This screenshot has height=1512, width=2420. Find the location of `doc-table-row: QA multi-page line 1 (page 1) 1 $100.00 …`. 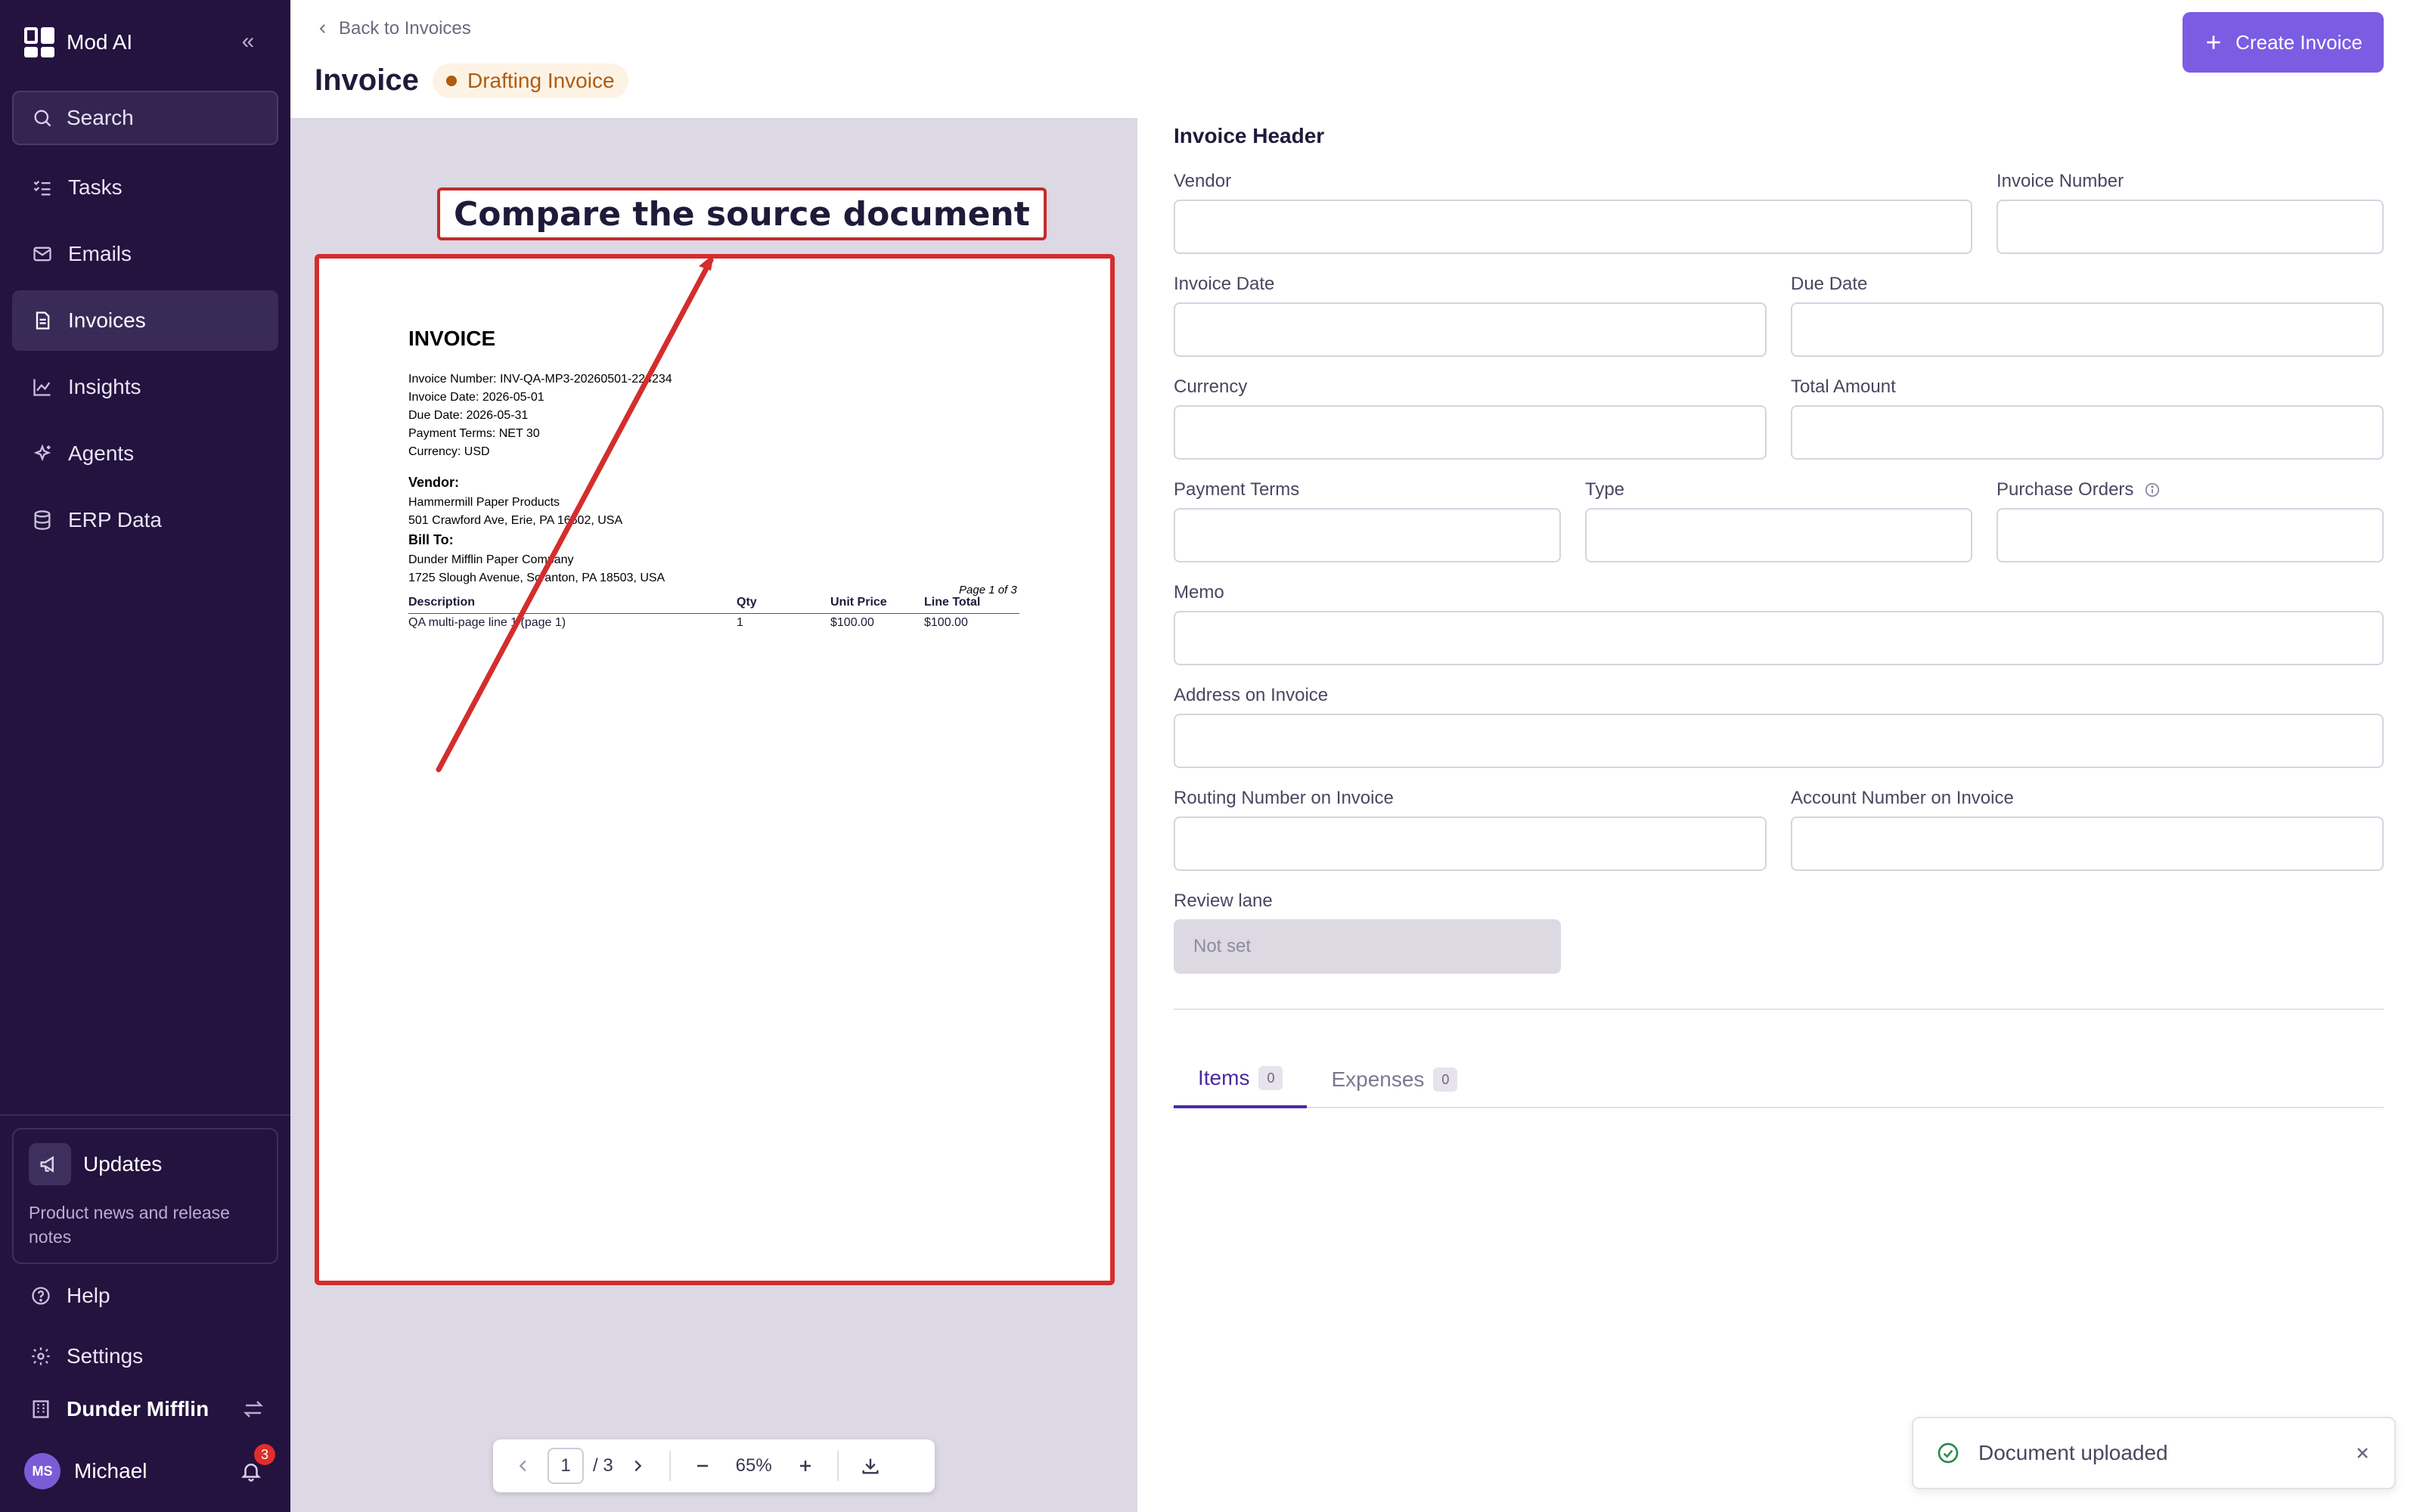

doc-table-row: QA multi-page line 1 (page 1) 1 $100.00 … is located at coordinates (713, 623).